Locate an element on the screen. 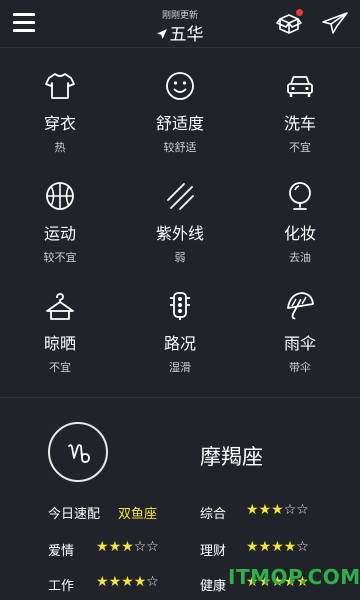 The width and height of the screenshot is (360, 600). index-label: 洗车 is located at coordinates (299, 123).